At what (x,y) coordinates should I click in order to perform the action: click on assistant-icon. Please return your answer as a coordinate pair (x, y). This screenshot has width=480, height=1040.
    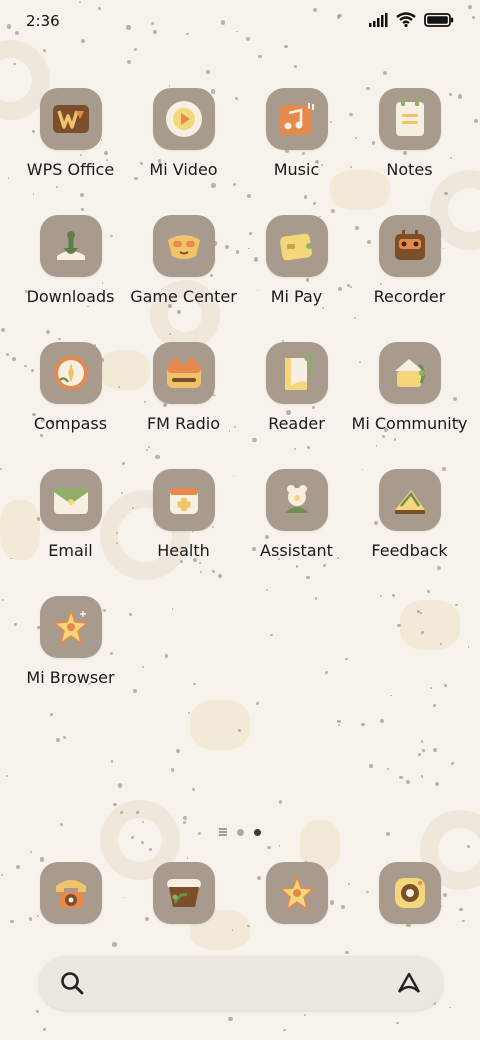
    Looking at the image, I should click on (296, 500).